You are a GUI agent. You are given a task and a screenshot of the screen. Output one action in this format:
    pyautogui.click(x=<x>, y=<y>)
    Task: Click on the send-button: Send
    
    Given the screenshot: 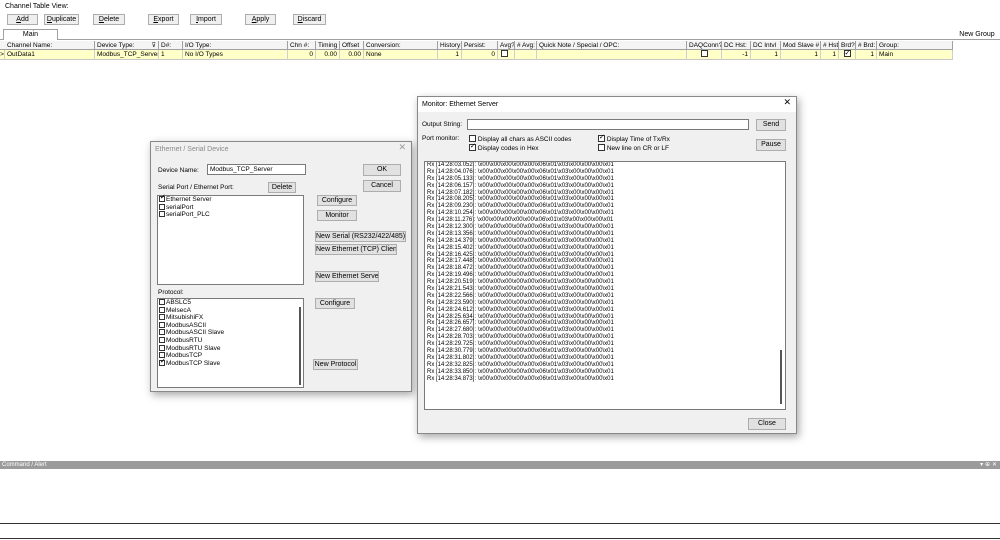 What is the action you would take?
    pyautogui.click(x=771, y=125)
    